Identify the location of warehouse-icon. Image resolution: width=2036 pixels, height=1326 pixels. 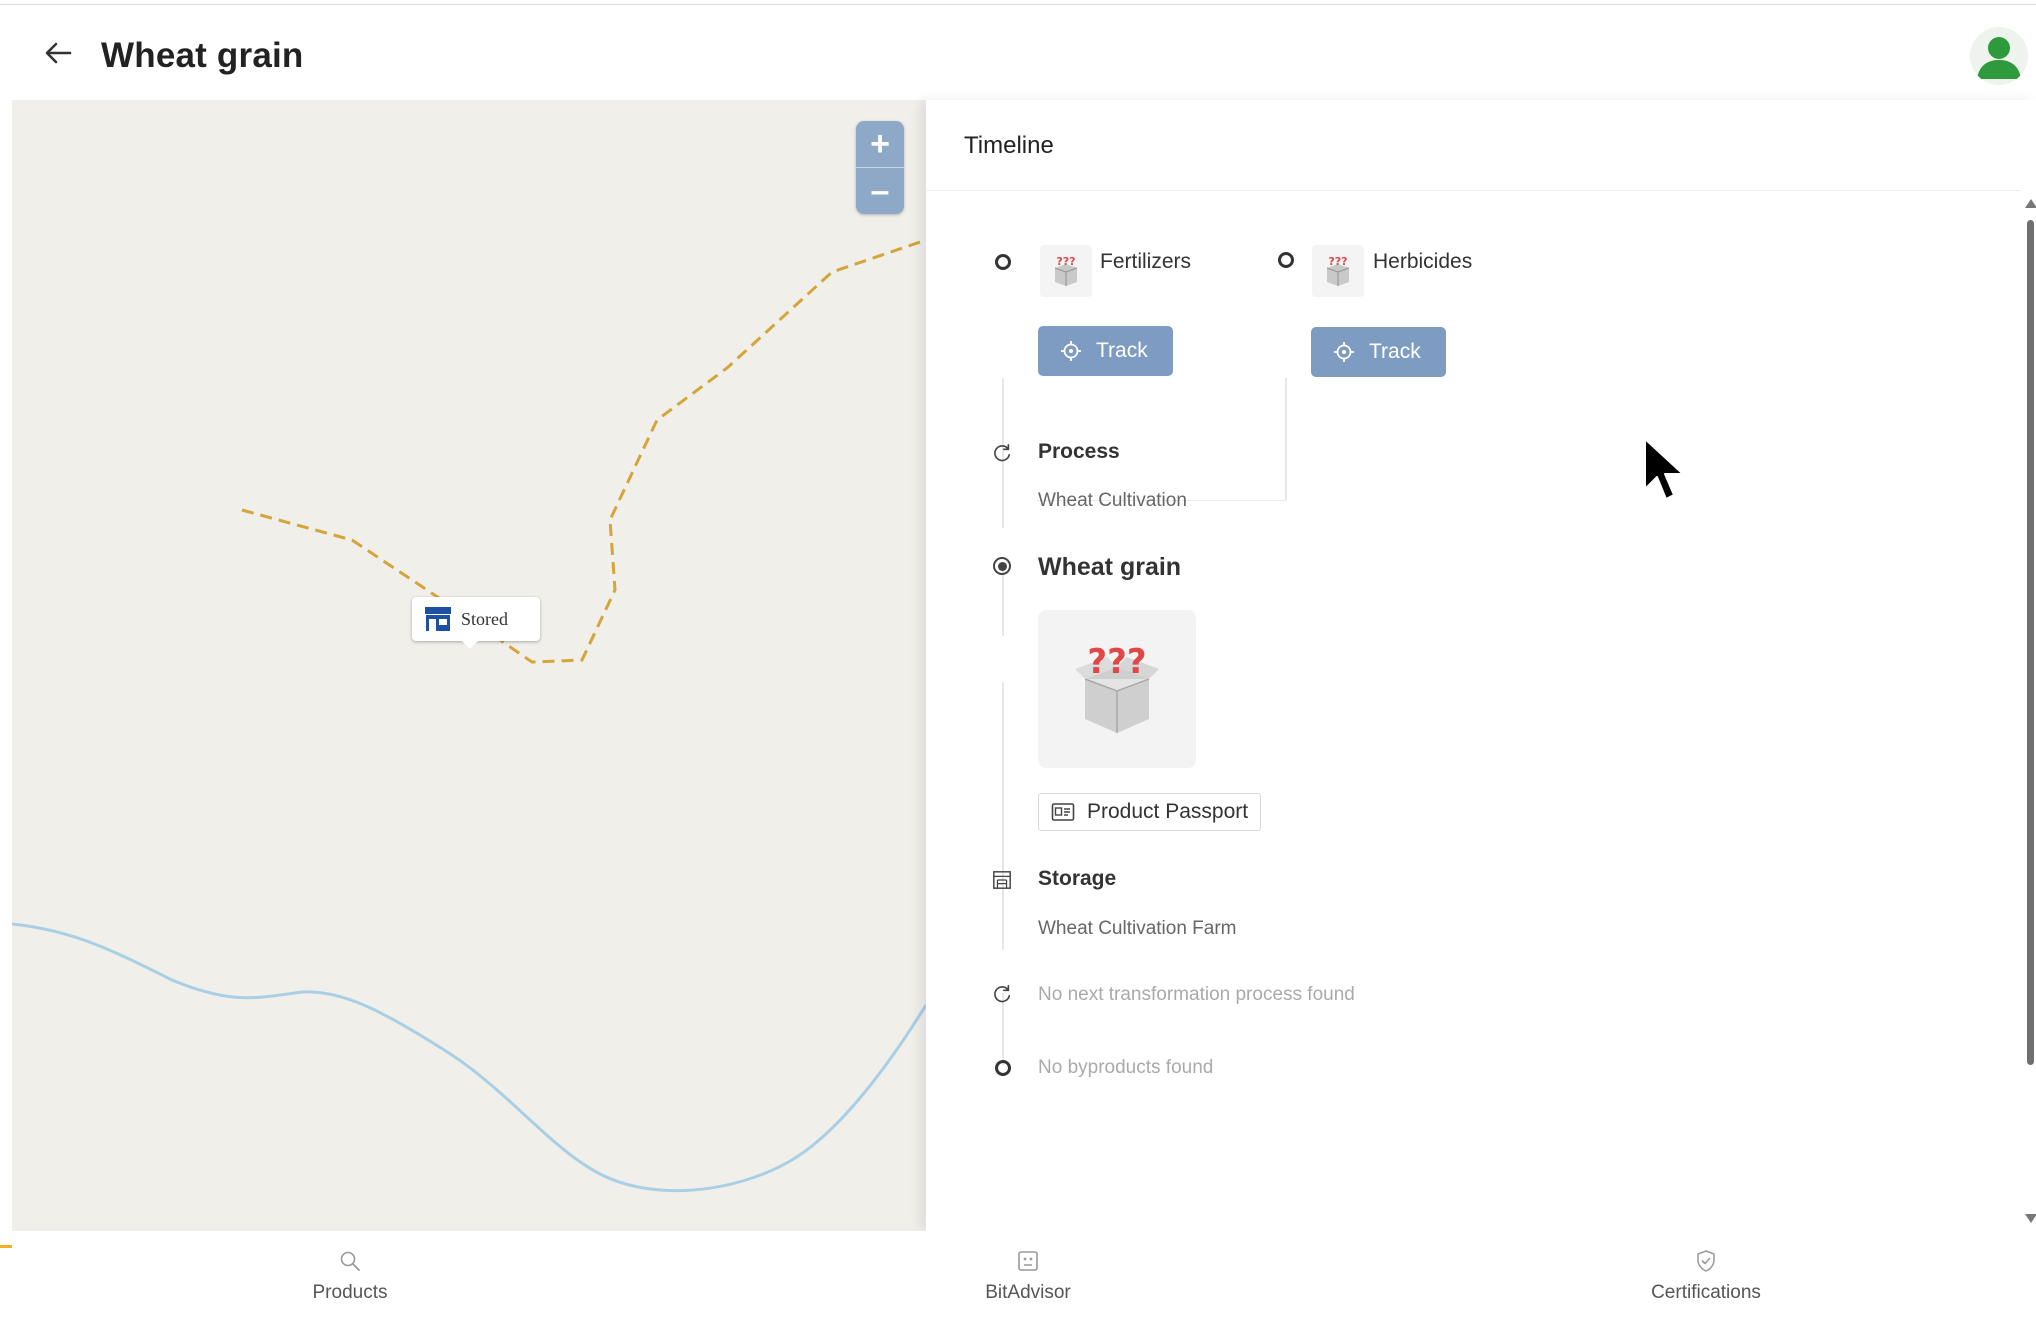
(1002, 880).